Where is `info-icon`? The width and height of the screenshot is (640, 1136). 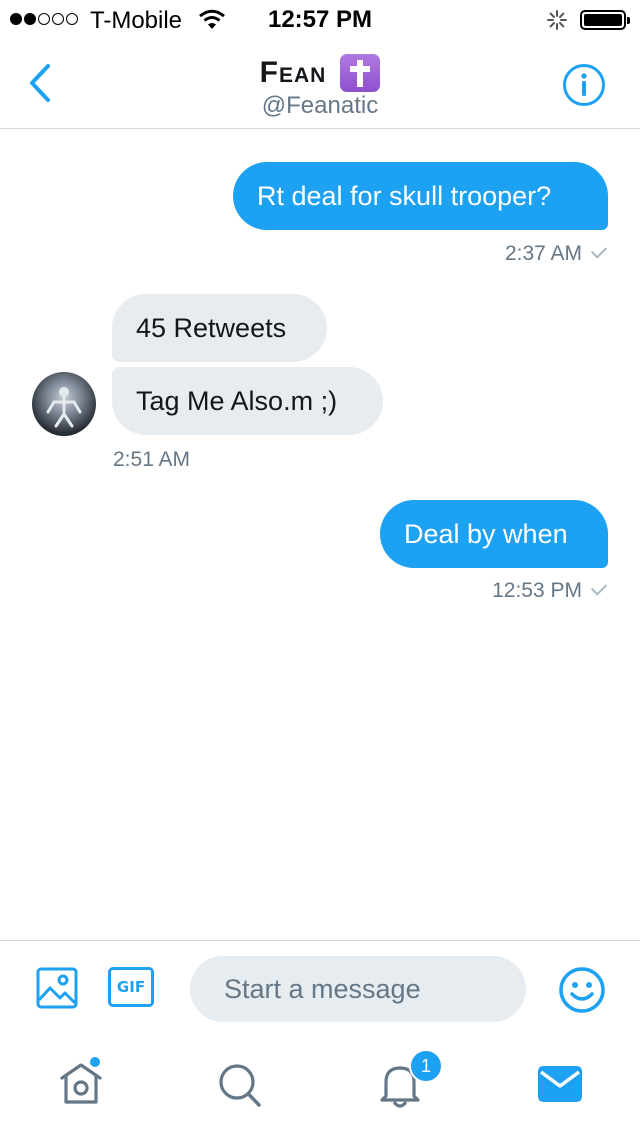
info-icon is located at coordinates (584, 85).